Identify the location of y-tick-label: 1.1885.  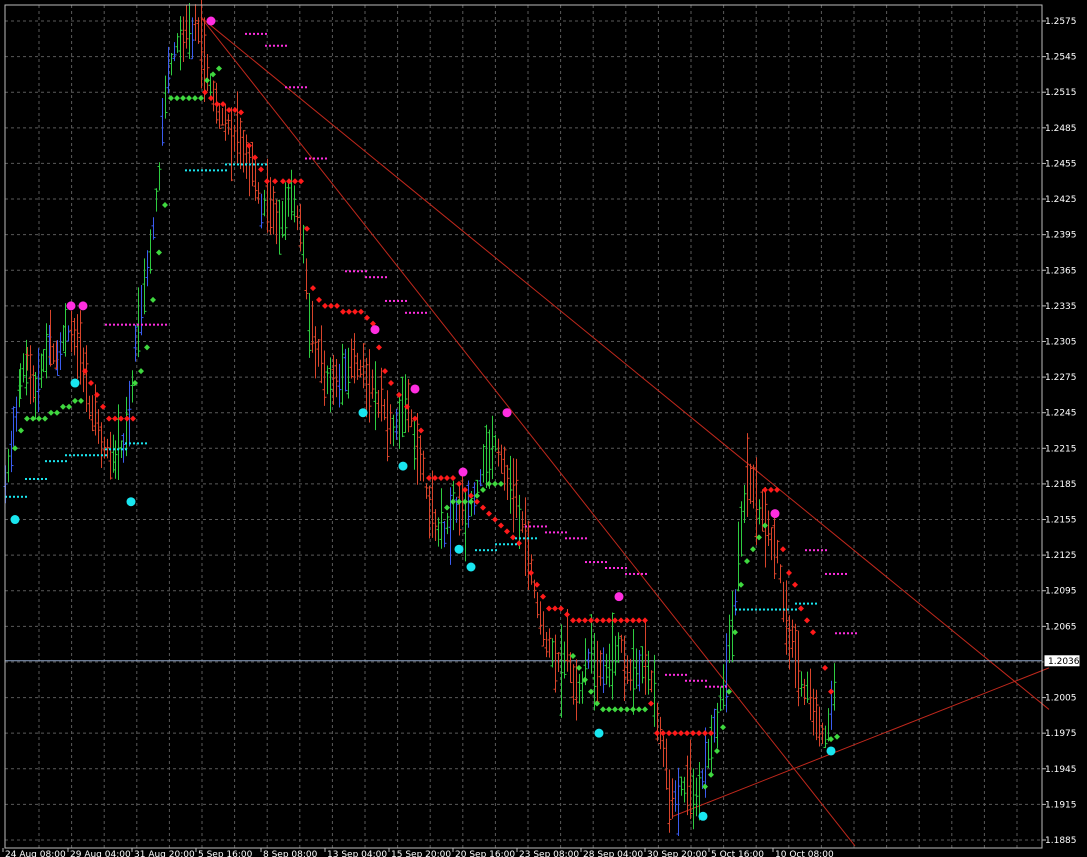
(1061, 841).